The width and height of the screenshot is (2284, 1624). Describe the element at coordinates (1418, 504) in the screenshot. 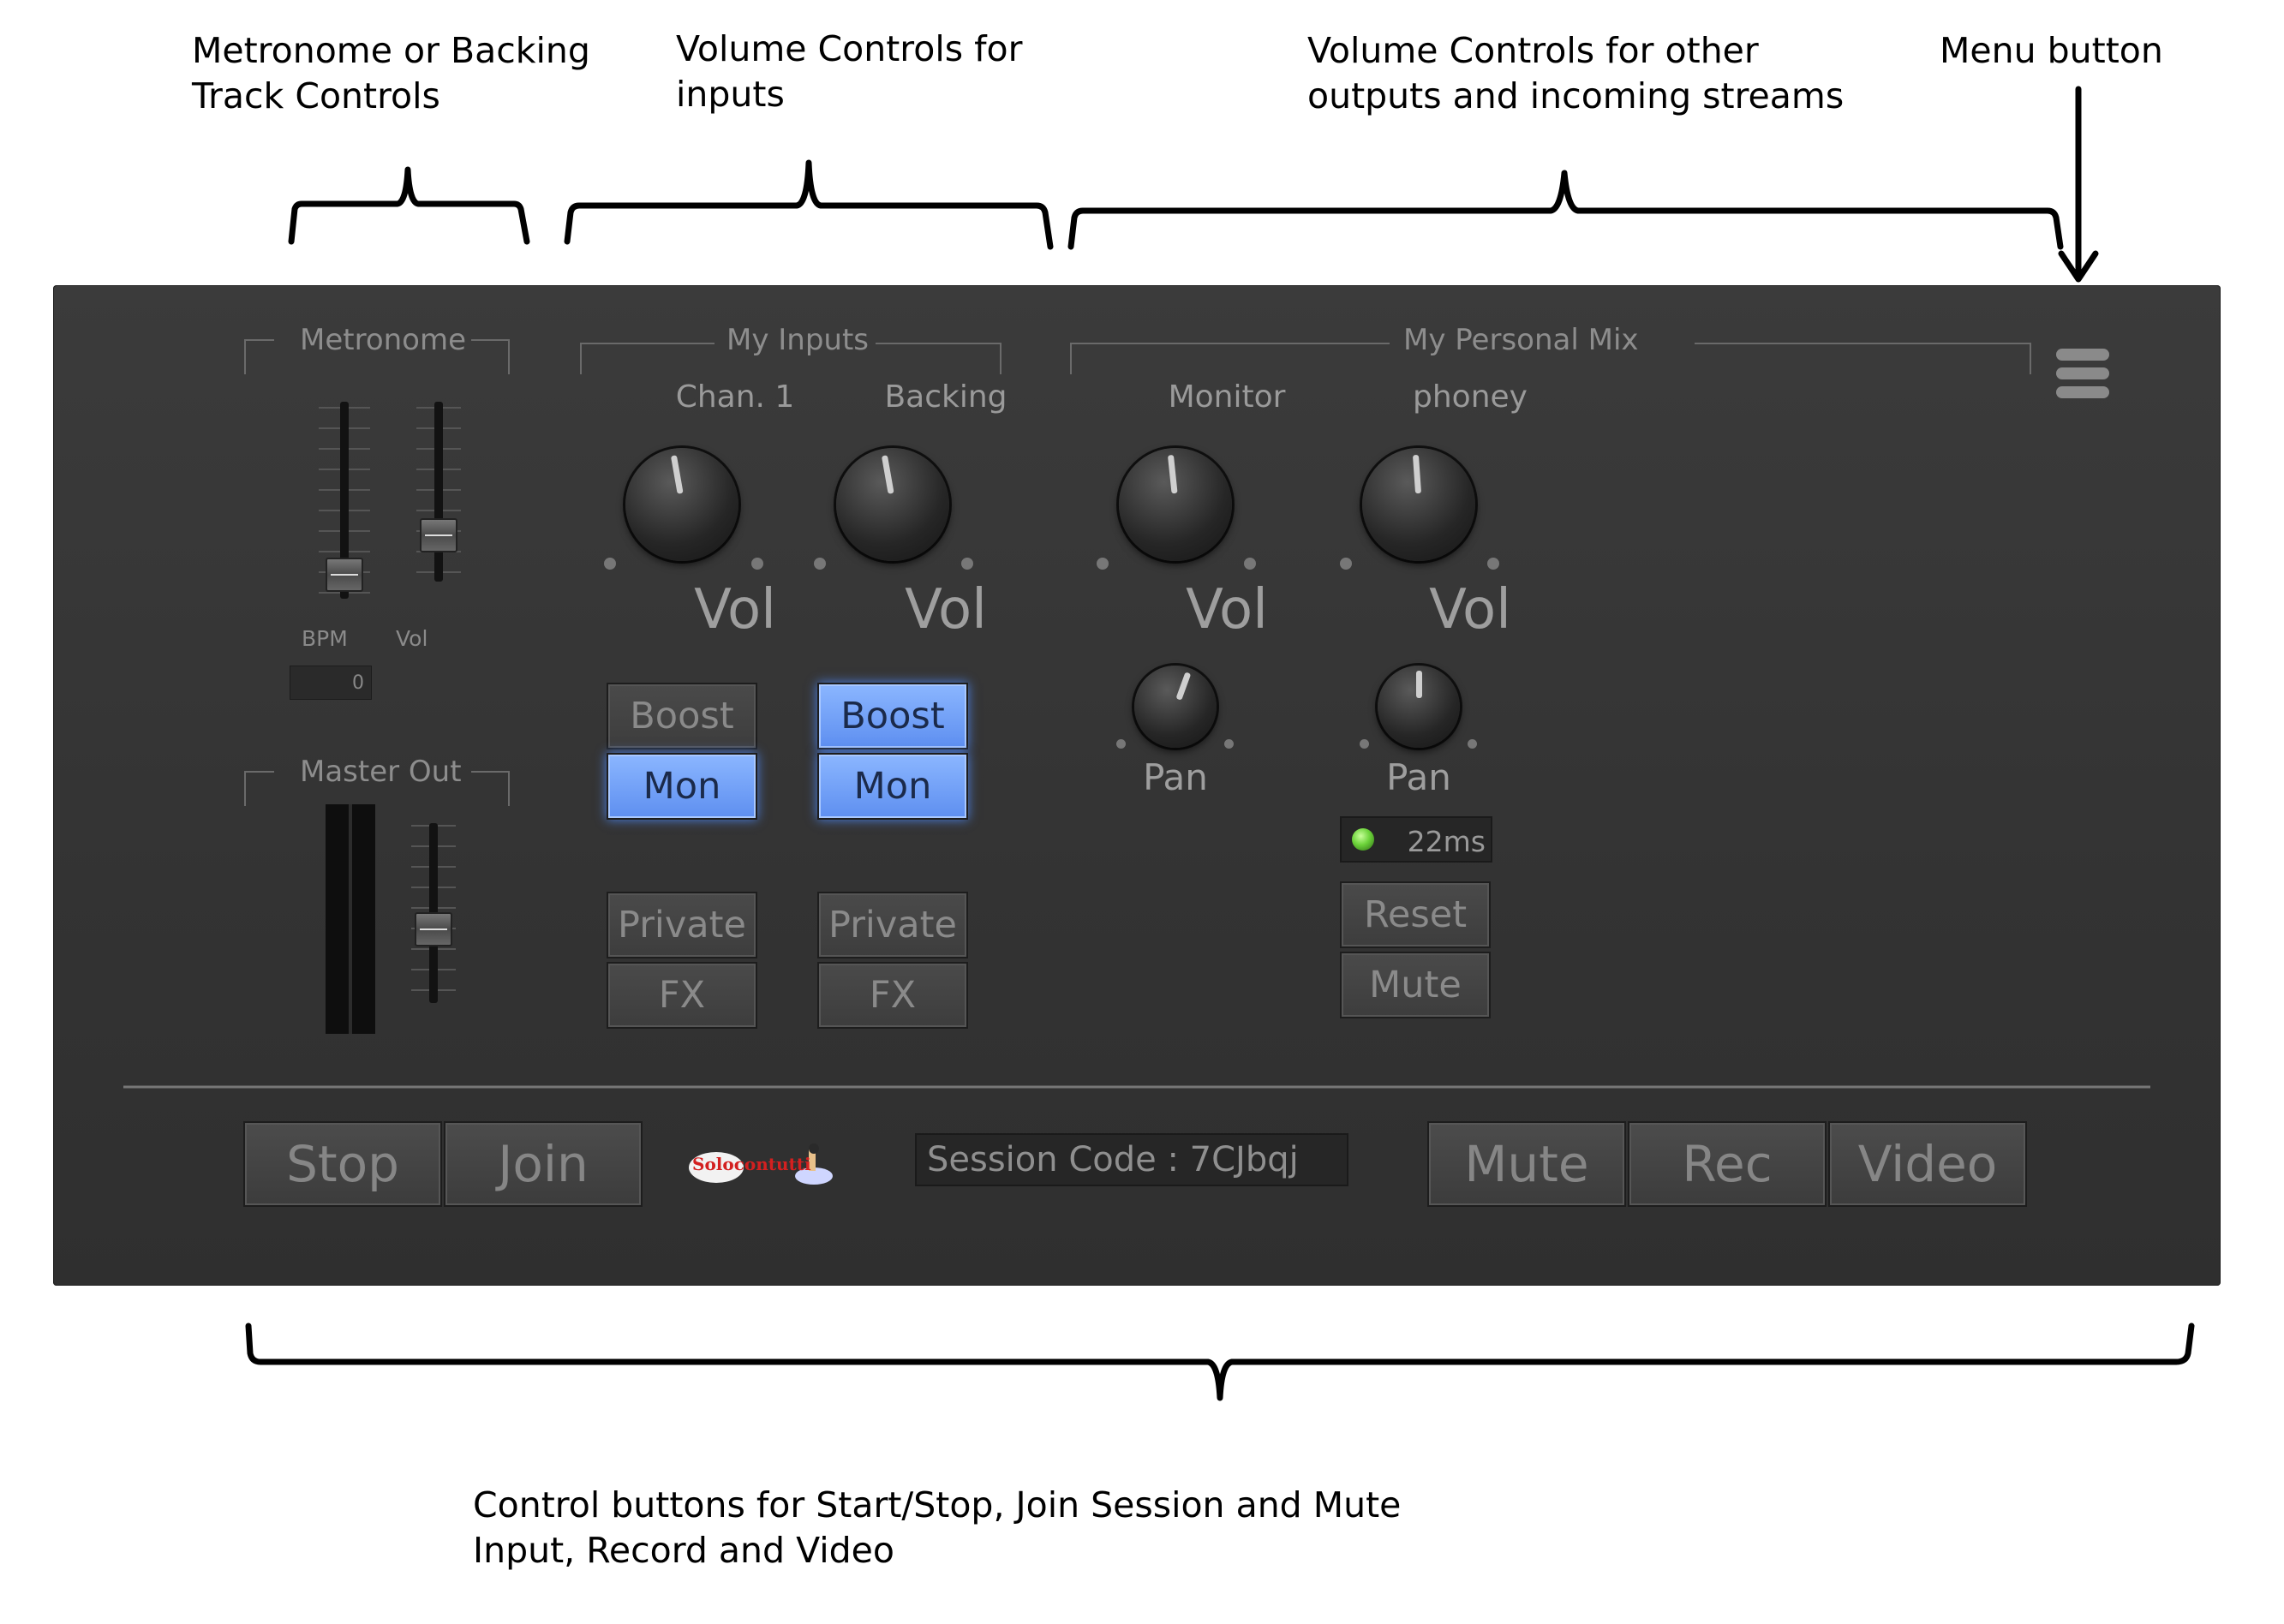

I see `phoney-vol-knob` at that location.